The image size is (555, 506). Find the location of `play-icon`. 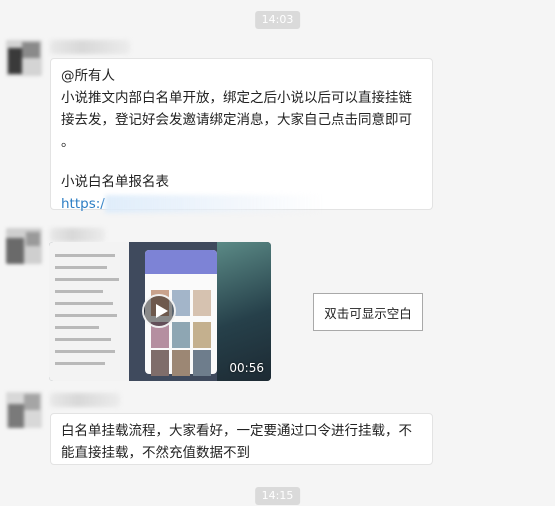

play-icon is located at coordinates (159, 311).